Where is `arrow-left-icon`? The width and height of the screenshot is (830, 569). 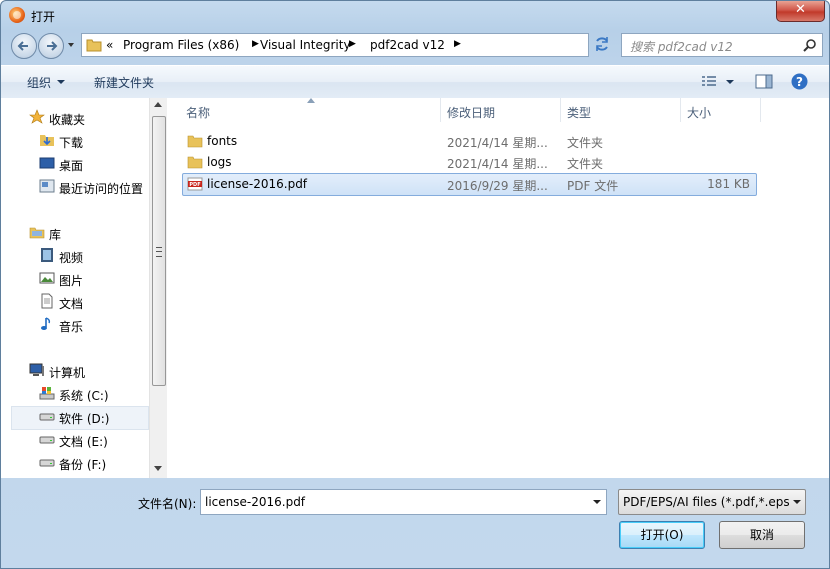 arrow-left-icon is located at coordinates (22, 46).